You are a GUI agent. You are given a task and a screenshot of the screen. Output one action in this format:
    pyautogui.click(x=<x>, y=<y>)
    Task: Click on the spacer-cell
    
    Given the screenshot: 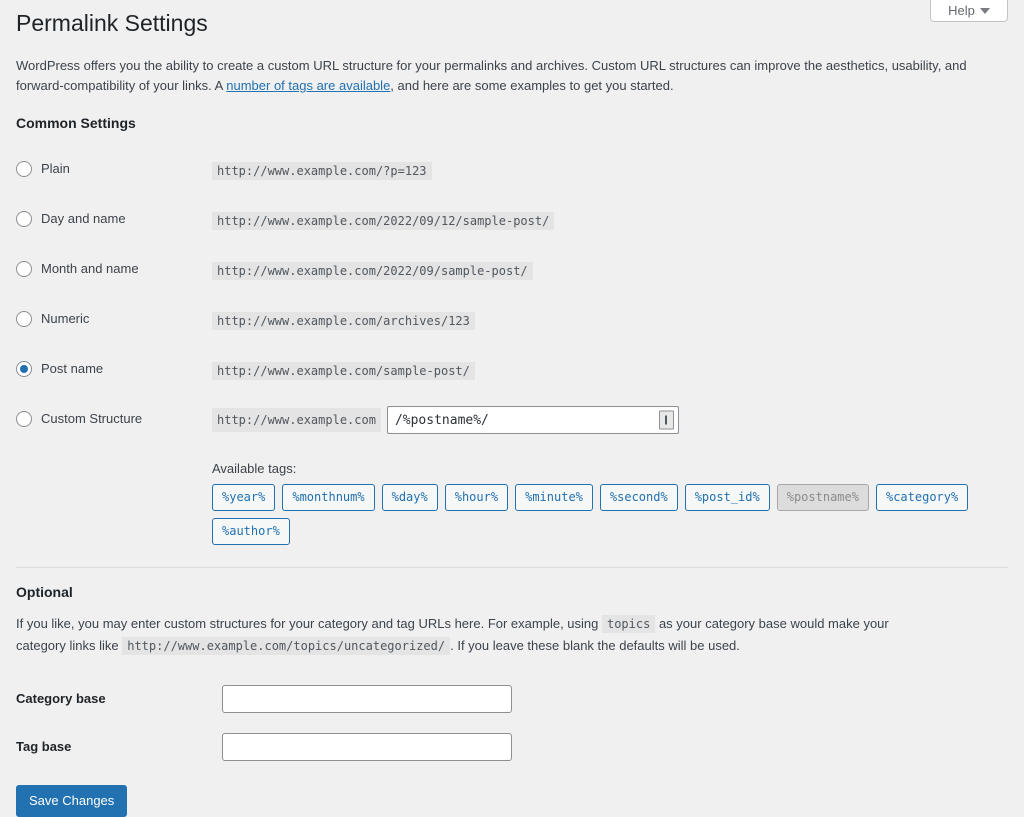 What is the action you would take?
    pyautogui.click(x=114, y=495)
    